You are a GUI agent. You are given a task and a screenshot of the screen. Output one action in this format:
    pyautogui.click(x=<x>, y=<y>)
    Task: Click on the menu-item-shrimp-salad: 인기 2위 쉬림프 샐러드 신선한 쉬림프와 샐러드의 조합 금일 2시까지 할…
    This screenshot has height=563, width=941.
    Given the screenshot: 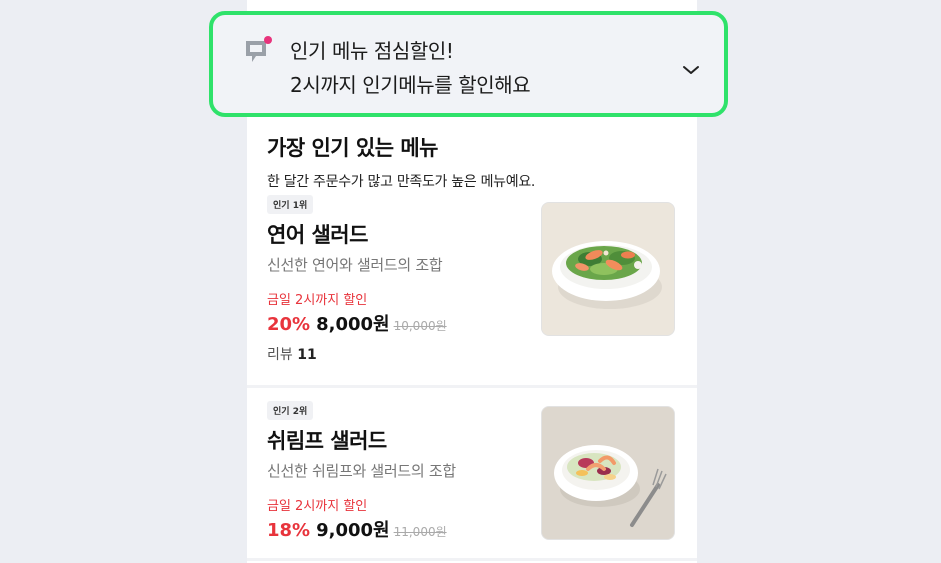 What is the action you would take?
    pyautogui.click(x=472, y=479)
    